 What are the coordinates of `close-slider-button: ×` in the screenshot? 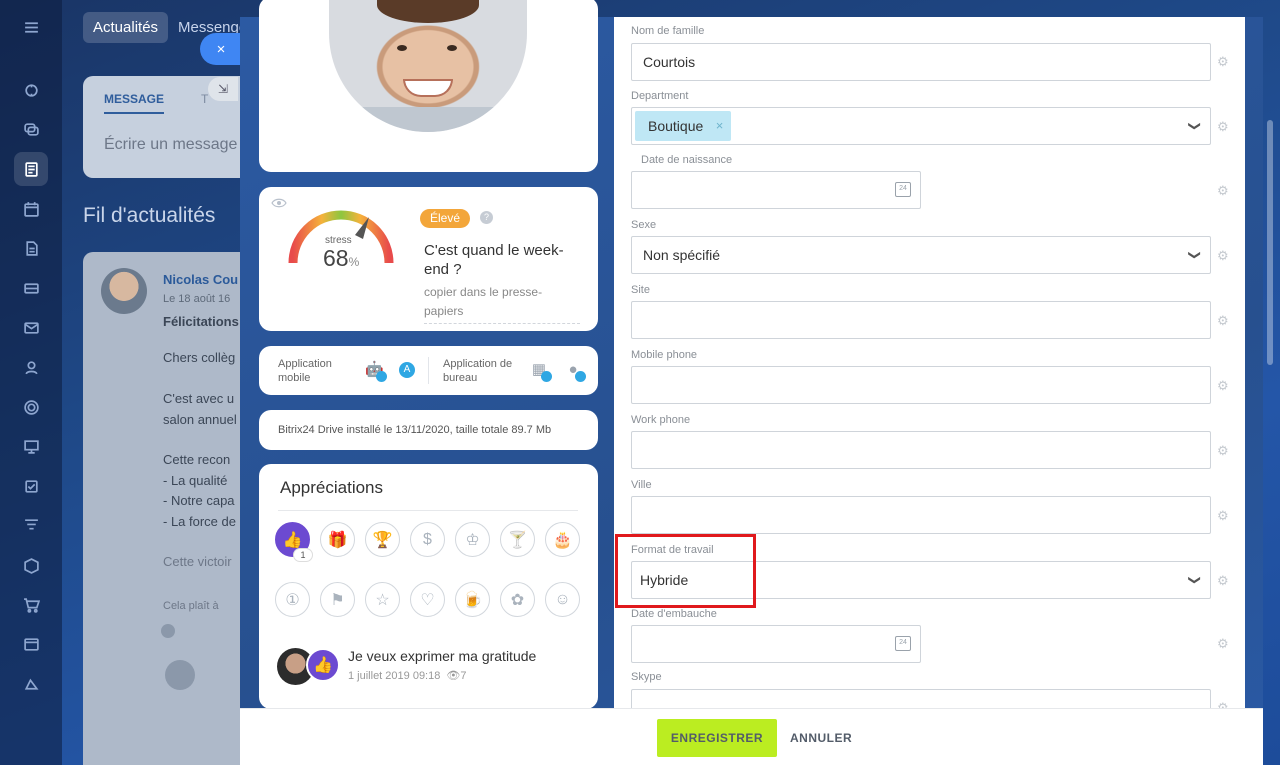 It's located at (221, 49).